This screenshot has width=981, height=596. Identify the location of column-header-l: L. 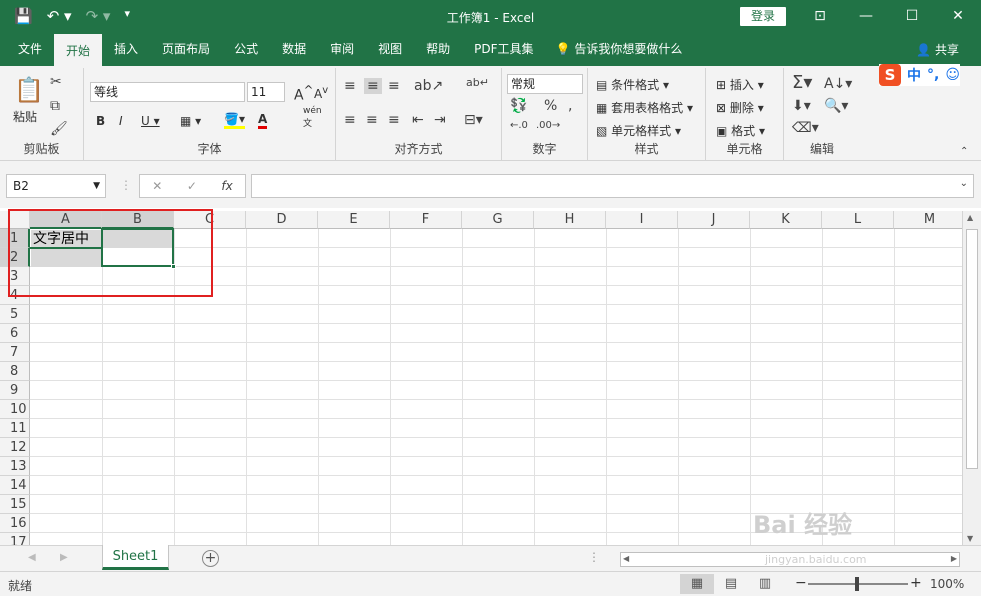
(858, 220).